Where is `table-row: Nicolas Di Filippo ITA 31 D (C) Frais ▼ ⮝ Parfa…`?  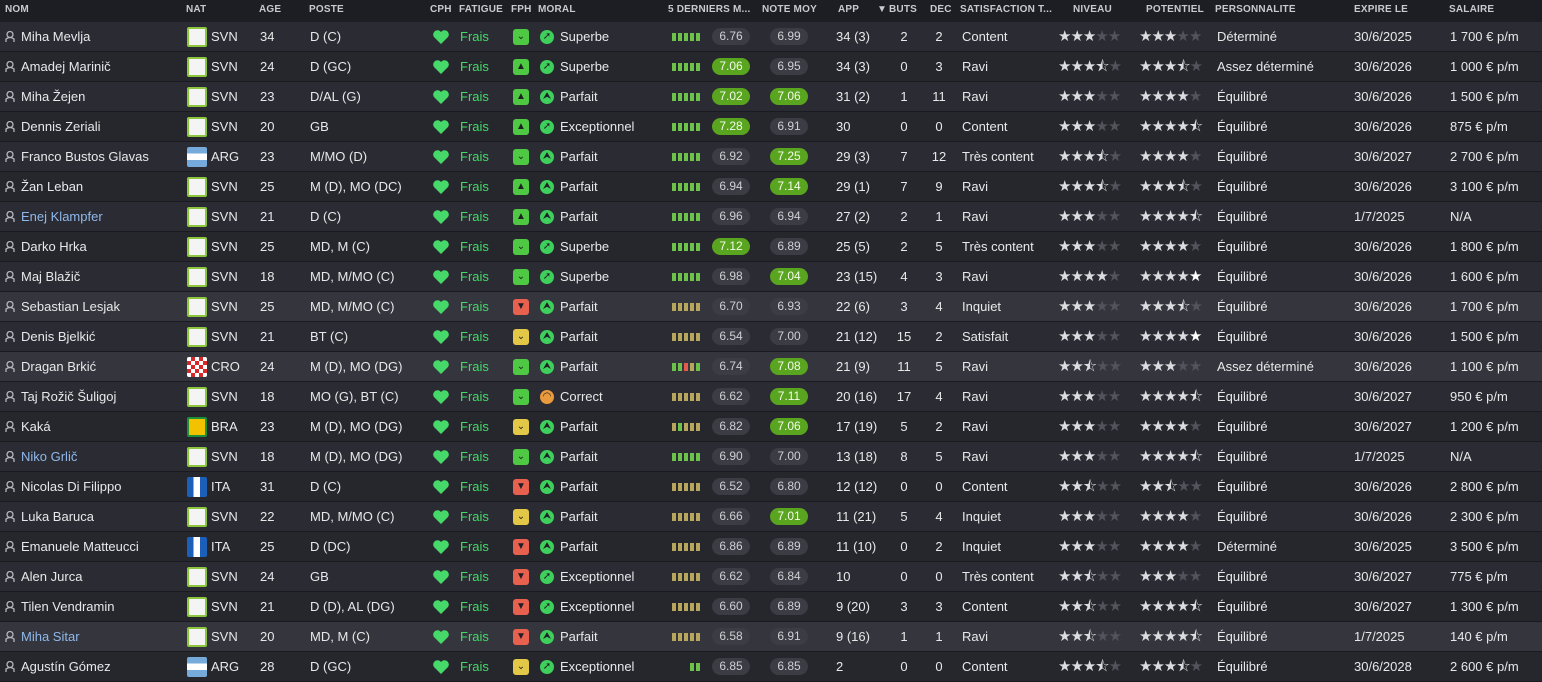 table-row: Nicolas Di Filippo ITA 31 D (C) Frais ▼ ⮝ Parfa… is located at coordinates (771, 487).